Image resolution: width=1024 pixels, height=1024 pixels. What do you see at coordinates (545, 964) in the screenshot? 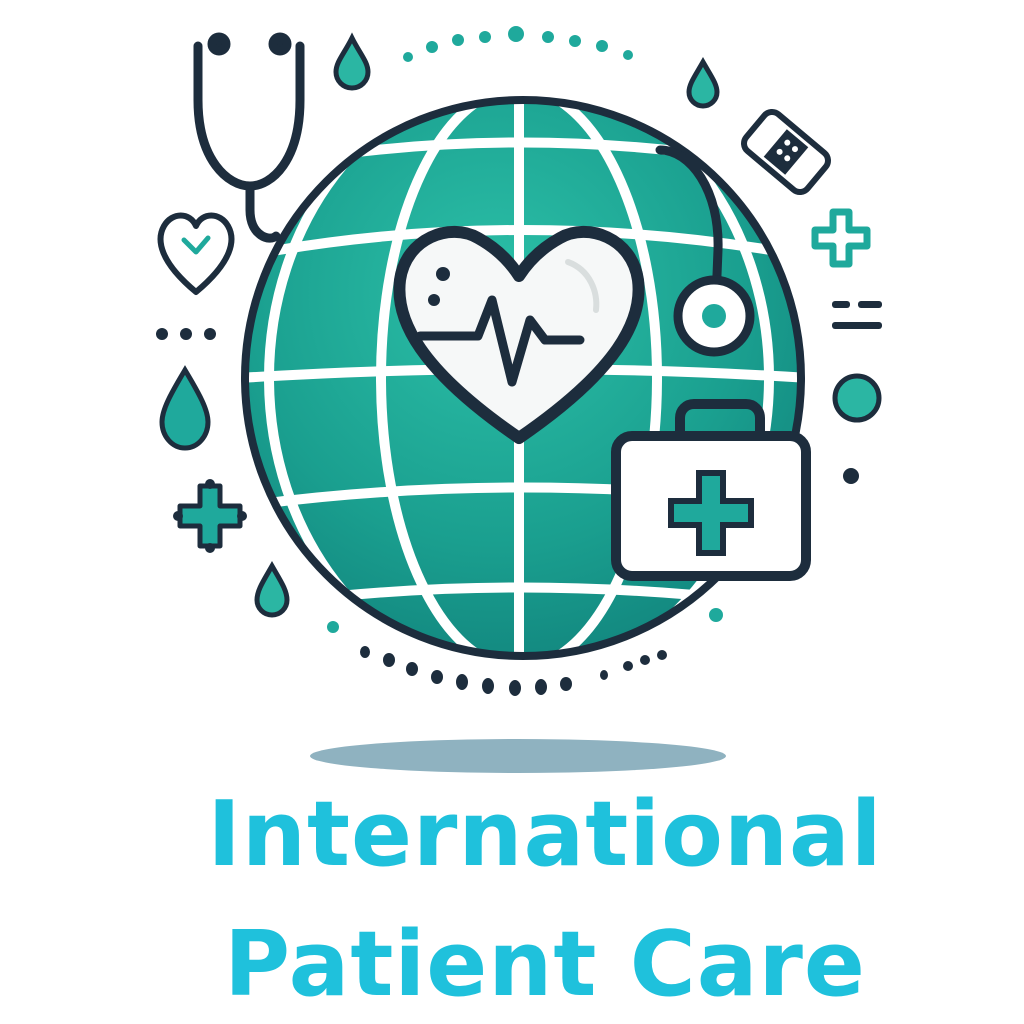
I see `title-line-patient-care: Patient Care` at bounding box center [545, 964].